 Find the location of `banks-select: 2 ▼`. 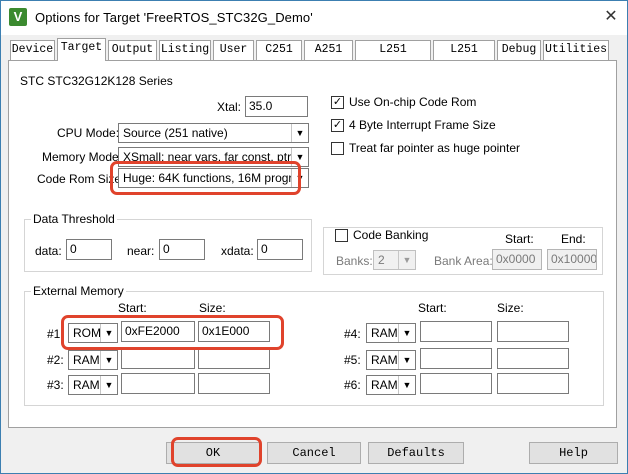

banks-select: 2 ▼ is located at coordinates (394, 260).